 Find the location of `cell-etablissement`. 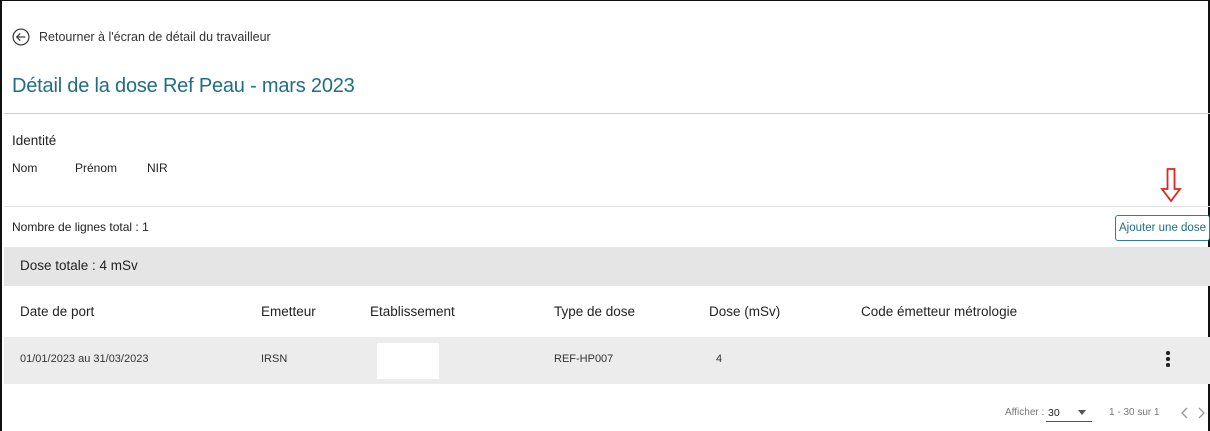

cell-etablissement is located at coordinates (408, 361).